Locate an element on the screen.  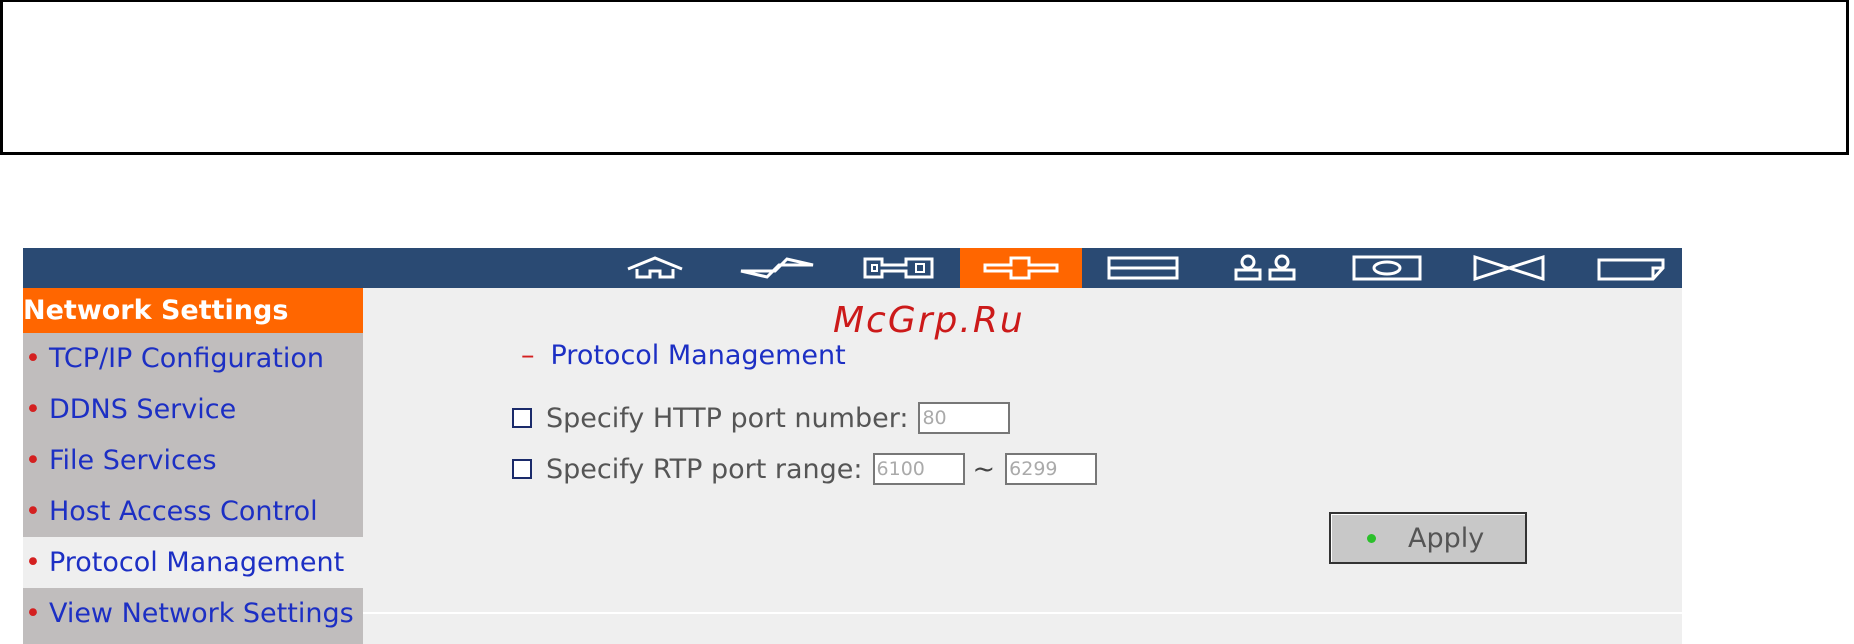
nav-tab-applications is located at coordinates (1509, 268).